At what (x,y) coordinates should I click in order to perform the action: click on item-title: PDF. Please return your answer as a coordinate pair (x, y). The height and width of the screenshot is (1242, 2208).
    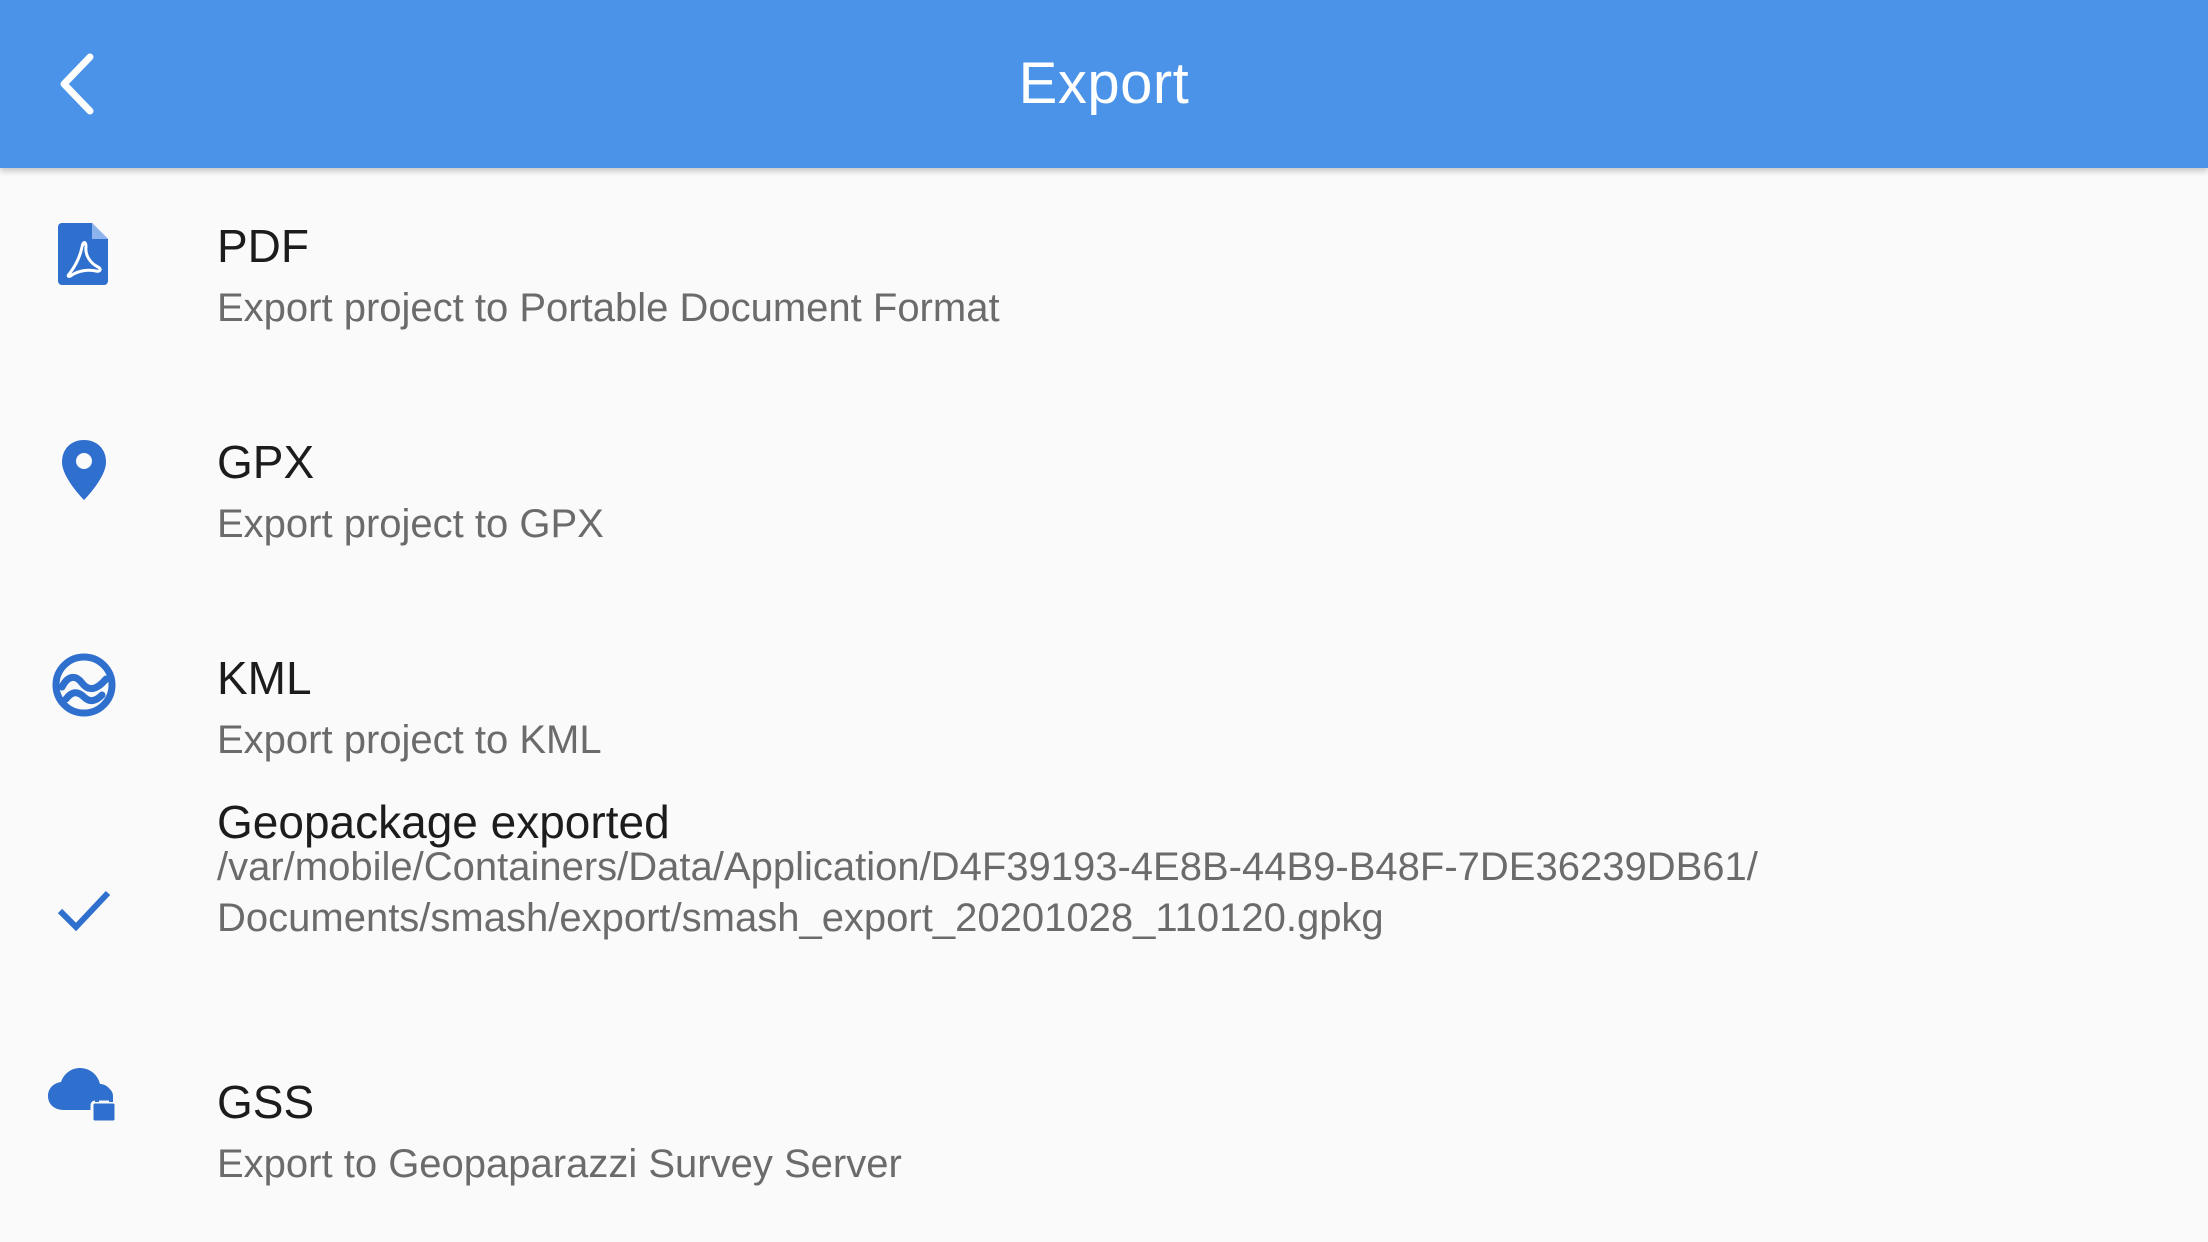
    Looking at the image, I should click on (263, 246).